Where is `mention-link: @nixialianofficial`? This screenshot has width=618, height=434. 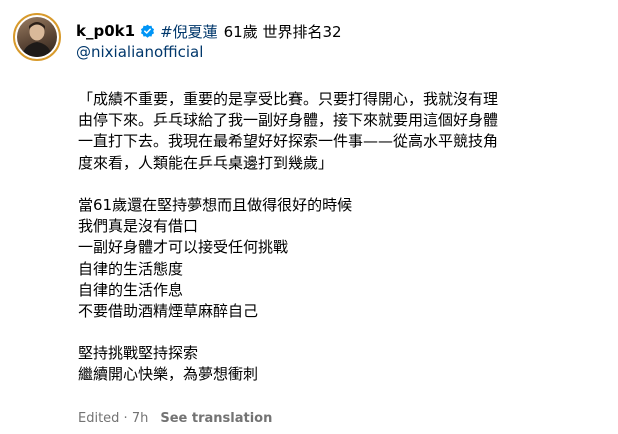
mention-link: @nixialianofficial is located at coordinates (139, 52).